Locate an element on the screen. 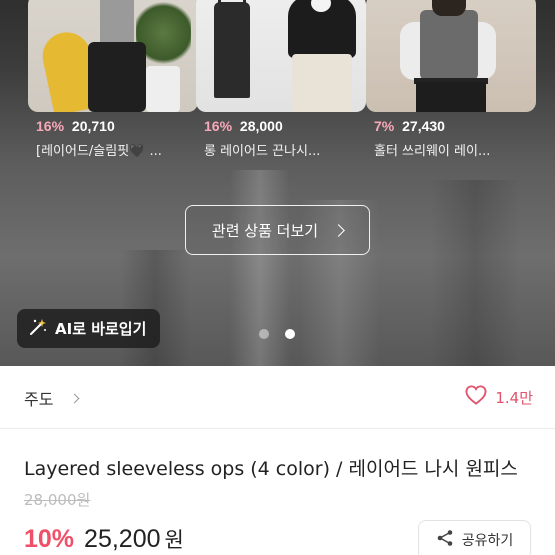 The height and width of the screenshot is (555, 555). seller-name: 주도 is located at coordinates (39, 399).